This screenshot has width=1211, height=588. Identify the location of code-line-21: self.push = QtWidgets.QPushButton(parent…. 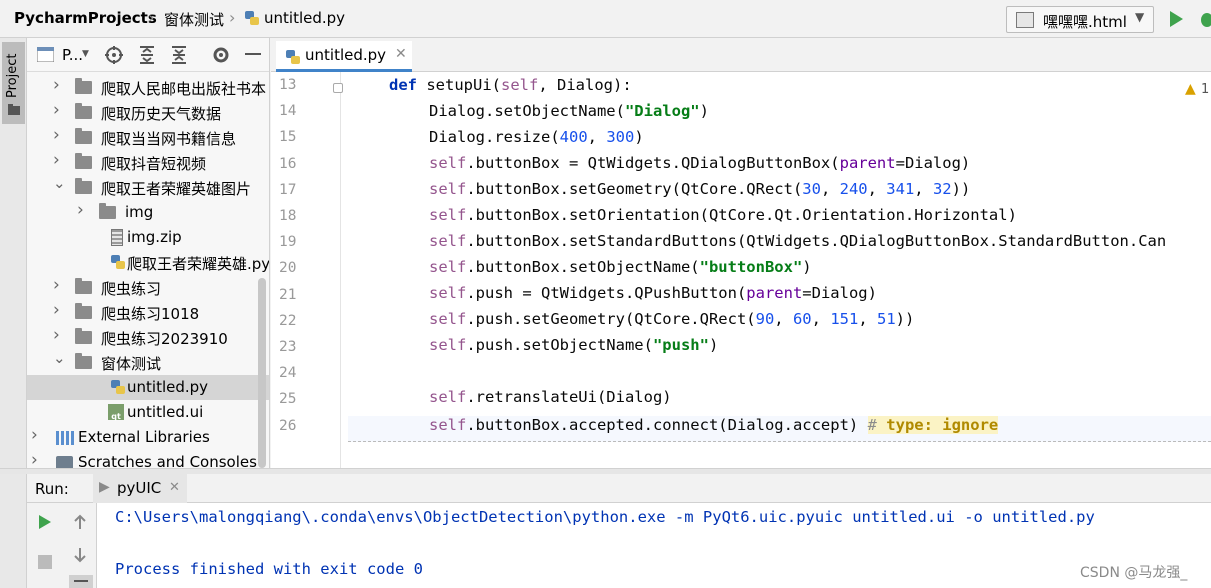
(653, 293).